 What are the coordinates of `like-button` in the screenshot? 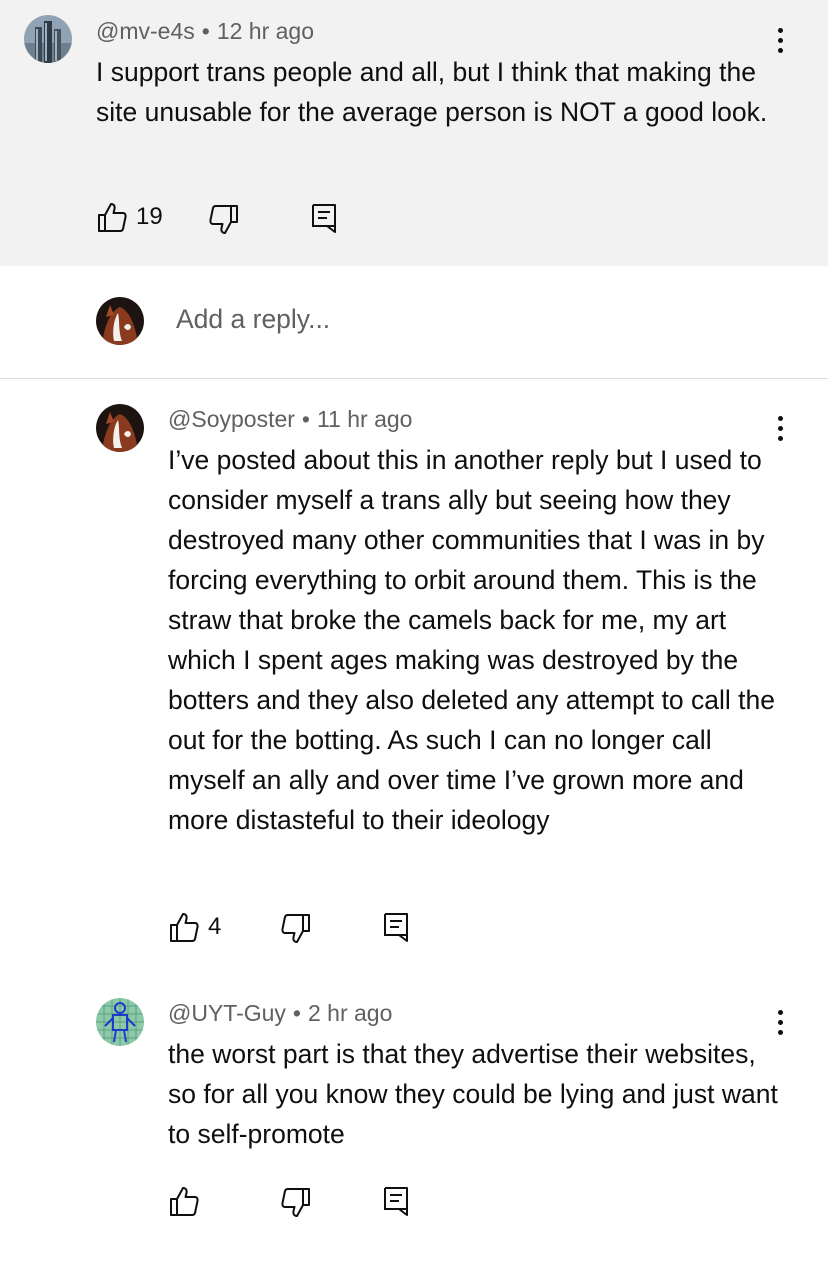 It's located at (188, 1201).